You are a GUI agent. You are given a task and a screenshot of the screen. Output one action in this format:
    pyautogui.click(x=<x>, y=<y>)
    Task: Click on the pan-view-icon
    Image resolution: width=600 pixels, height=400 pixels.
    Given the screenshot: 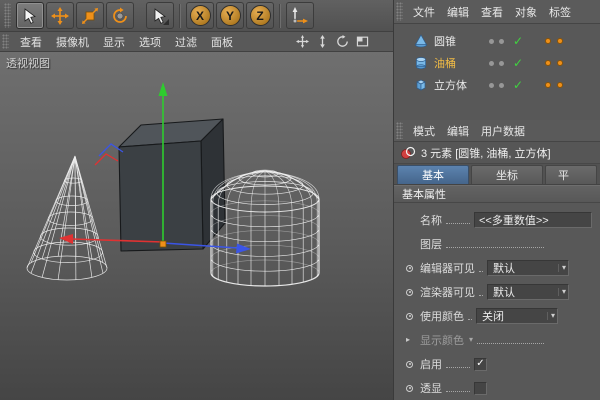 What is the action you would take?
    pyautogui.click(x=302, y=41)
    